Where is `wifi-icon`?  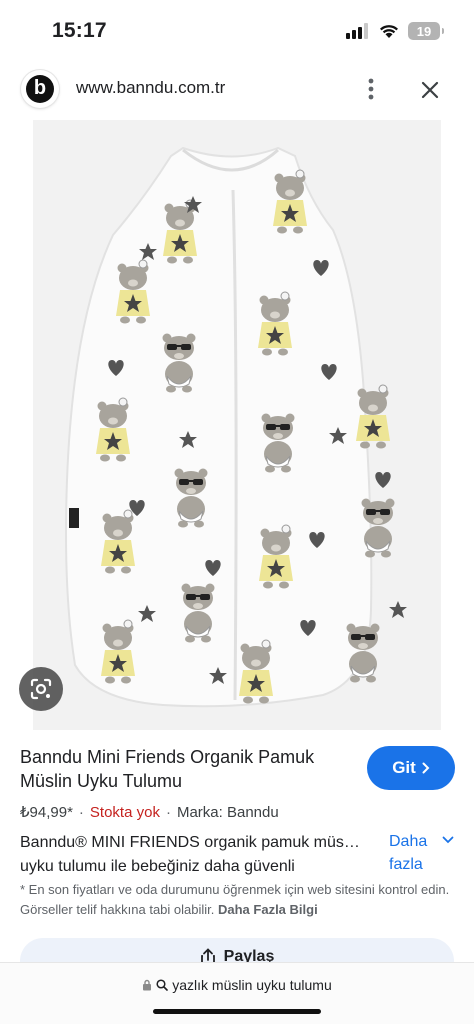 wifi-icon is located at coordinates (389, 31).